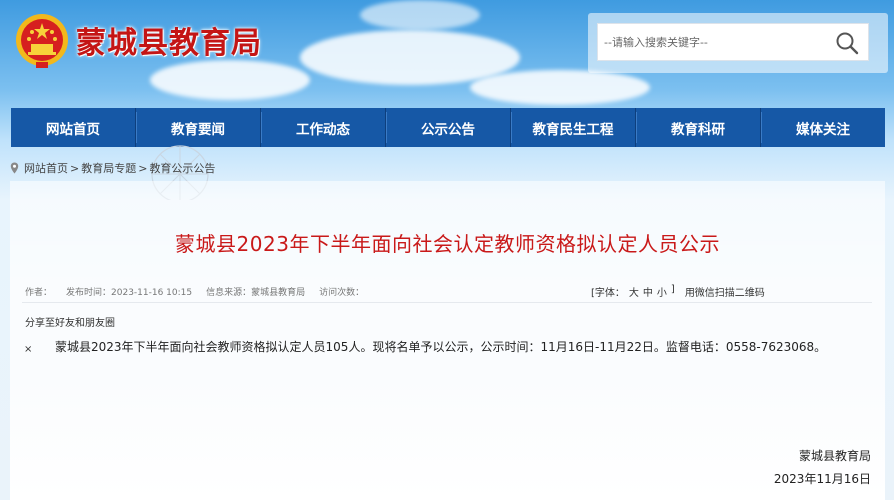 This screenshot has width=894, height=500. Describe the element at coordinates (714, 42) in the screenshot. I see `search-input` at that location.